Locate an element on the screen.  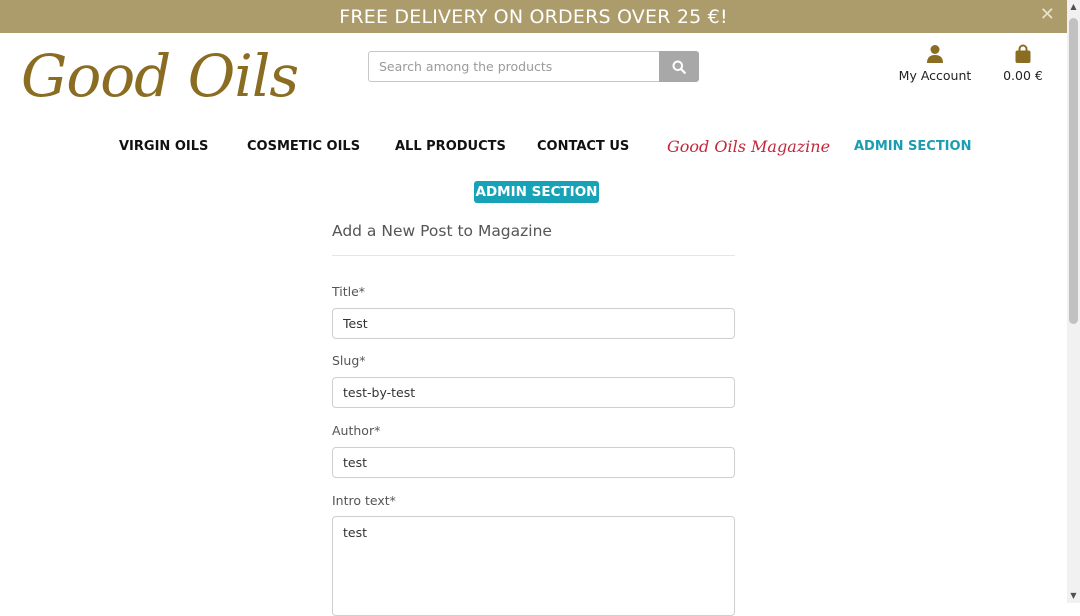
search-icon is located at coordinates (679, 67).